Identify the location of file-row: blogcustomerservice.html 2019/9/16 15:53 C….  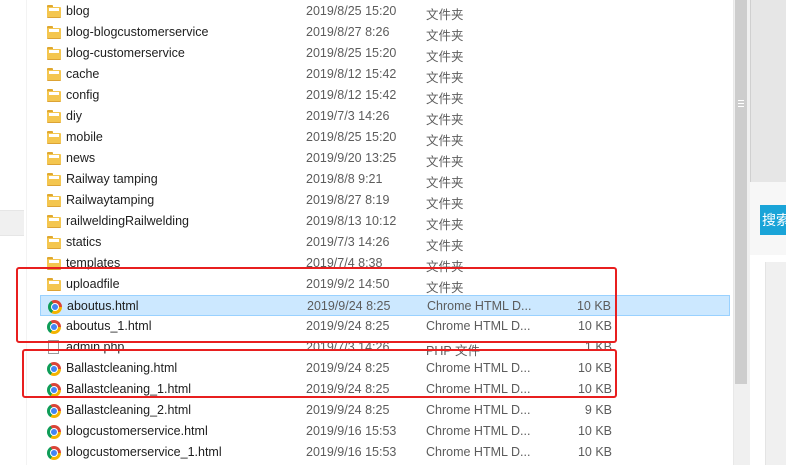
(385, 431).